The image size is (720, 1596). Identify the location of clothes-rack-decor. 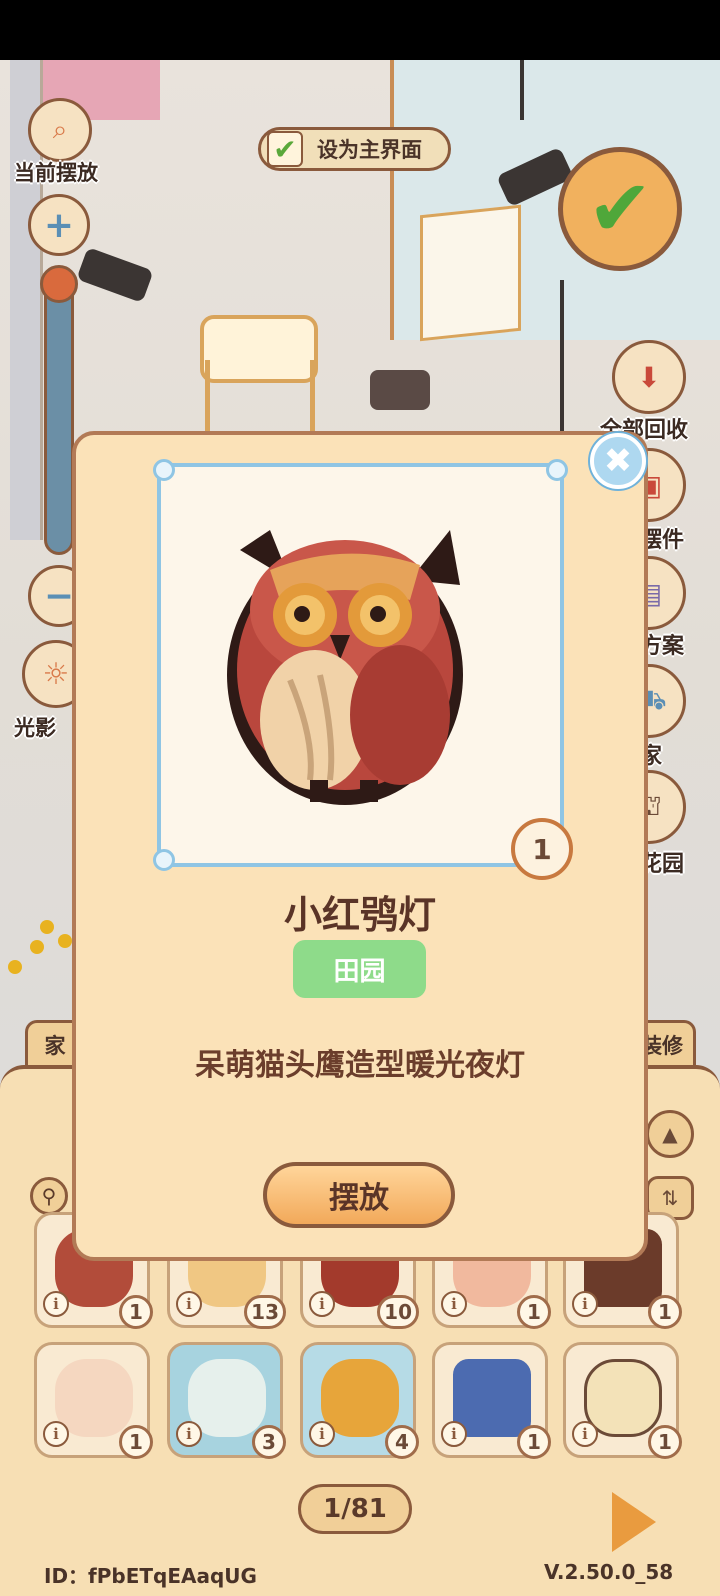
(522, 90).